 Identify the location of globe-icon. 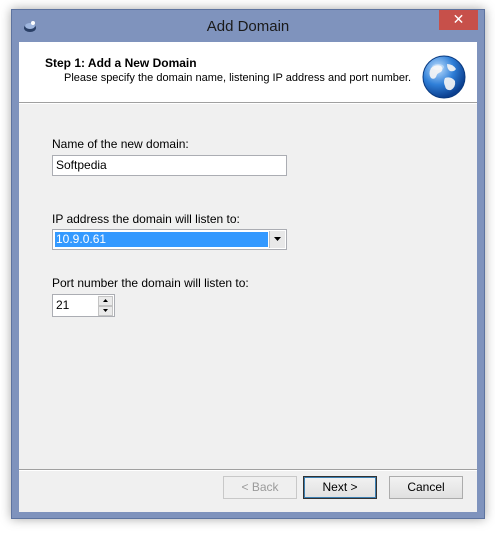
(444, 77).